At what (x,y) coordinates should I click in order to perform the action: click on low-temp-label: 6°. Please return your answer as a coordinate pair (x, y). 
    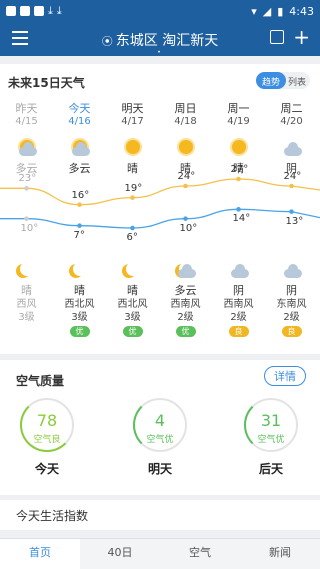
    Looking at the image, I should click on (132, 237).